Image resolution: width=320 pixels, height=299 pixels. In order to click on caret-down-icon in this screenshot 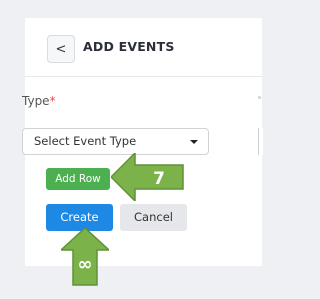, I will do `click(194, 142)`.